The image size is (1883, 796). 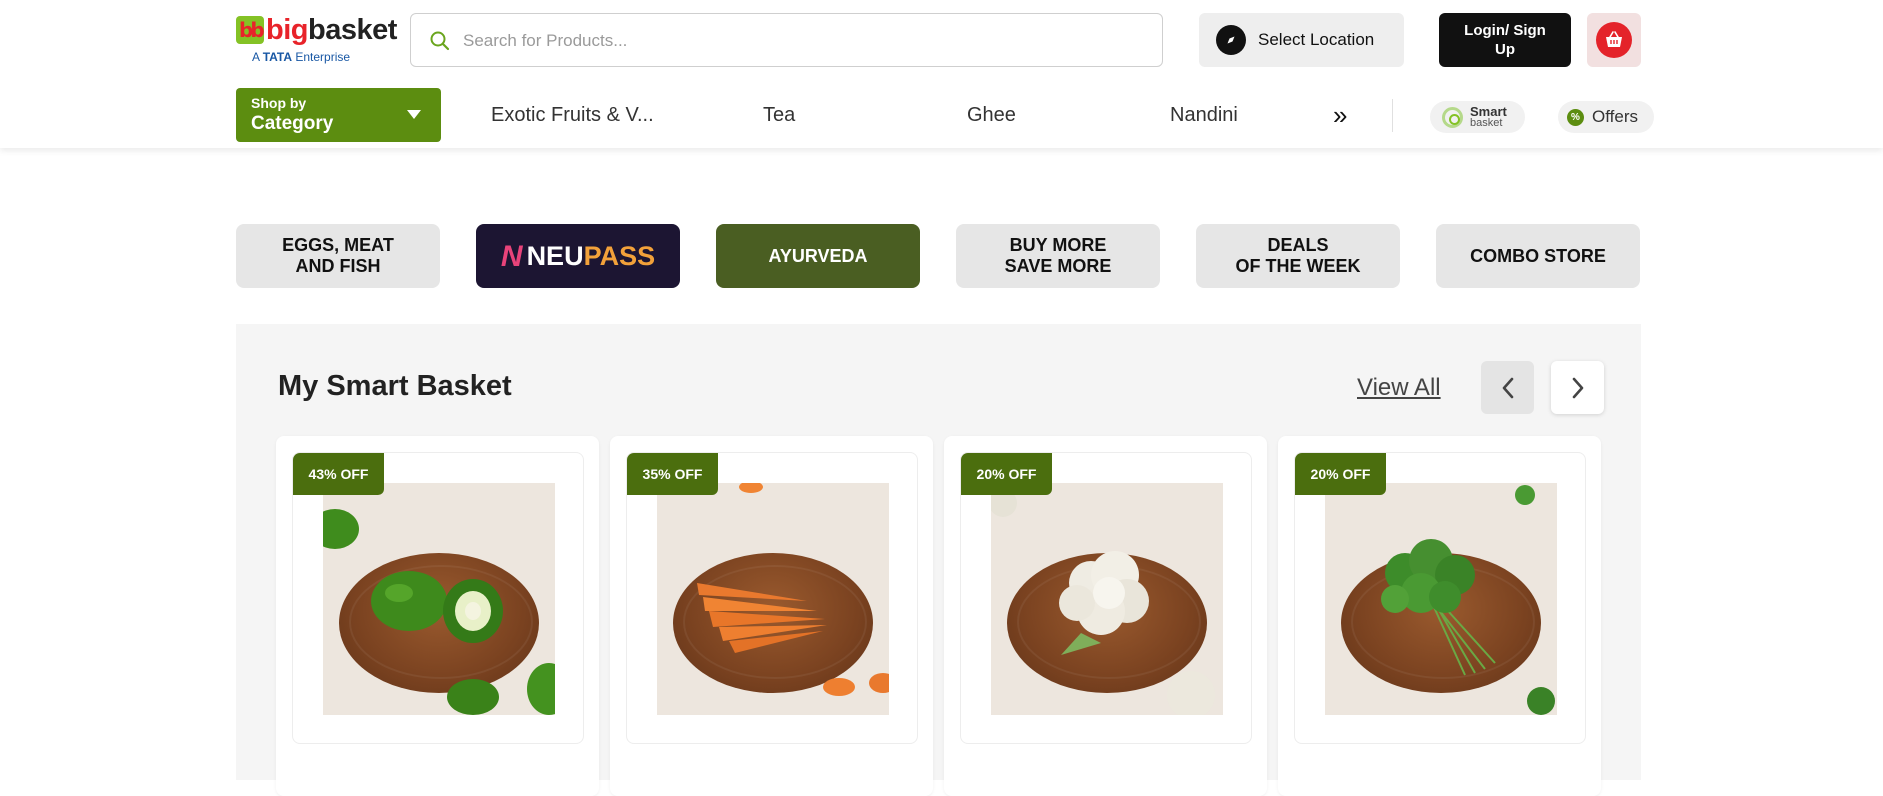 I want to click on discount-badge: 43% OFF, so click(x=338, y=474).